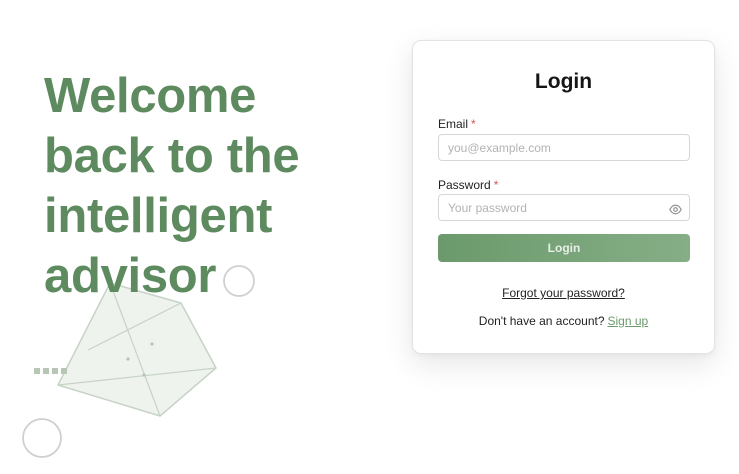  I want to click on password-label: Password *, so click(468, 185).